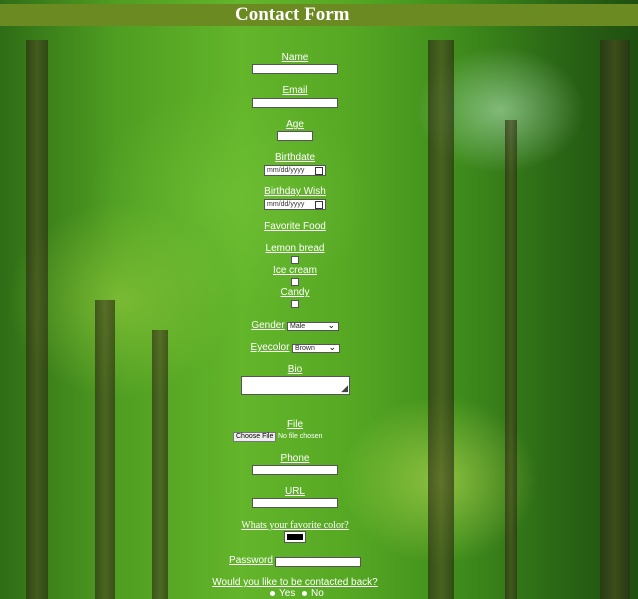  What do you see at coordinates (295, 582) in the screenshot?
I see `contact-back-label: Would you like to be contacted back?` at bounding box center [295, 582].